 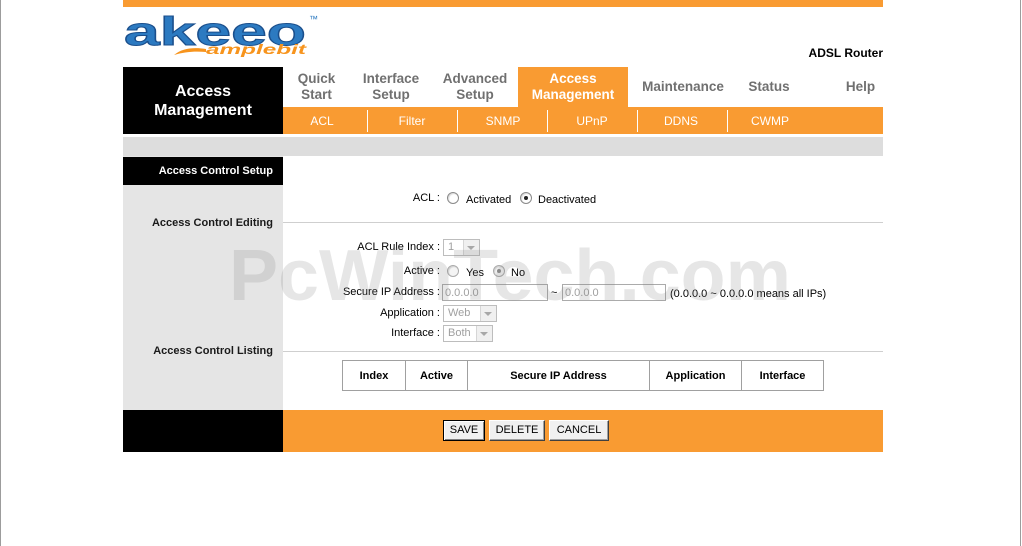 I want to click on section-title: Access Management, so click(x=203, y=100).